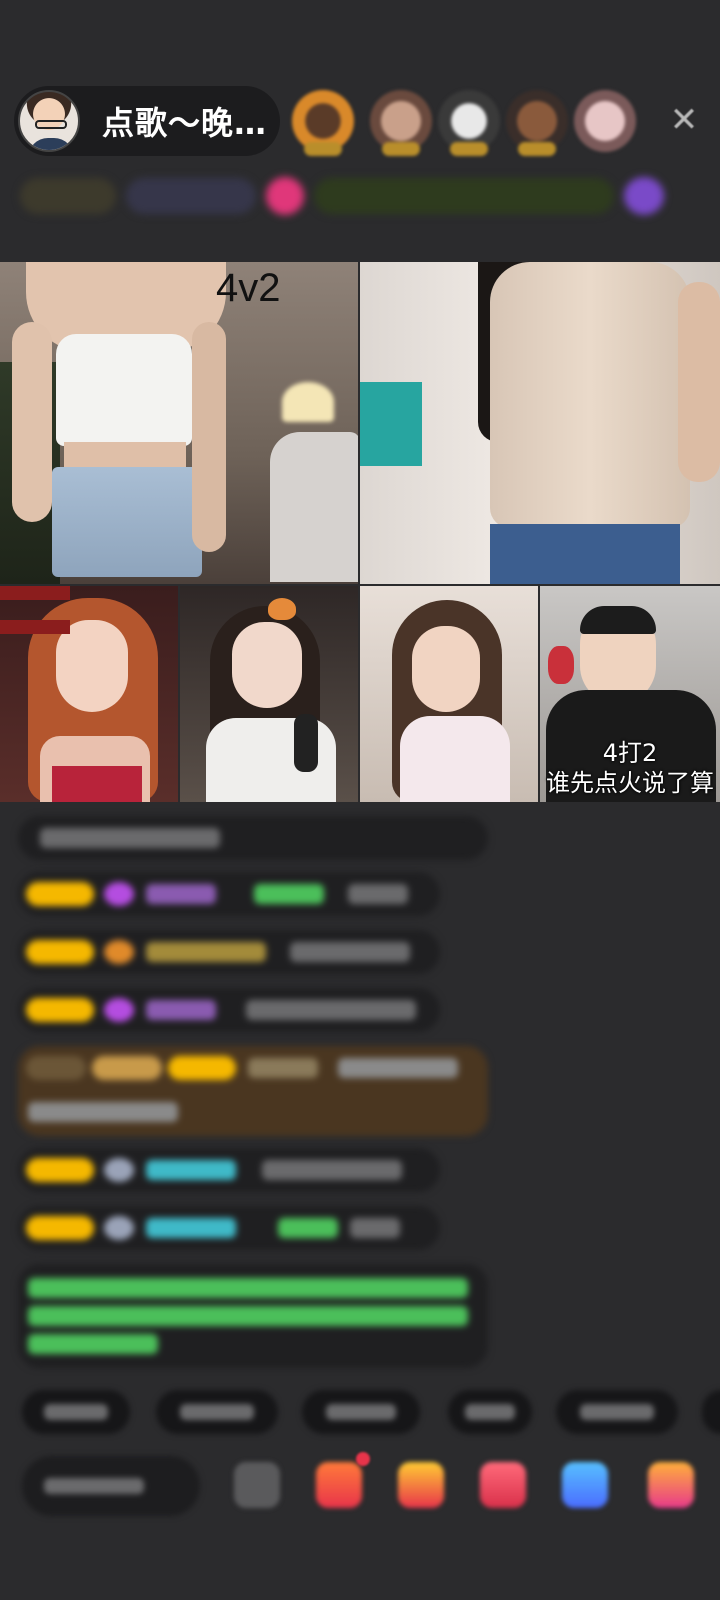 Image resolution: width=720 pixels, height=1600 pixels. What do you see at coordinates (202, 1068) in the screenshot?
I see `fan-badge` at bounding box center [202, 1068].